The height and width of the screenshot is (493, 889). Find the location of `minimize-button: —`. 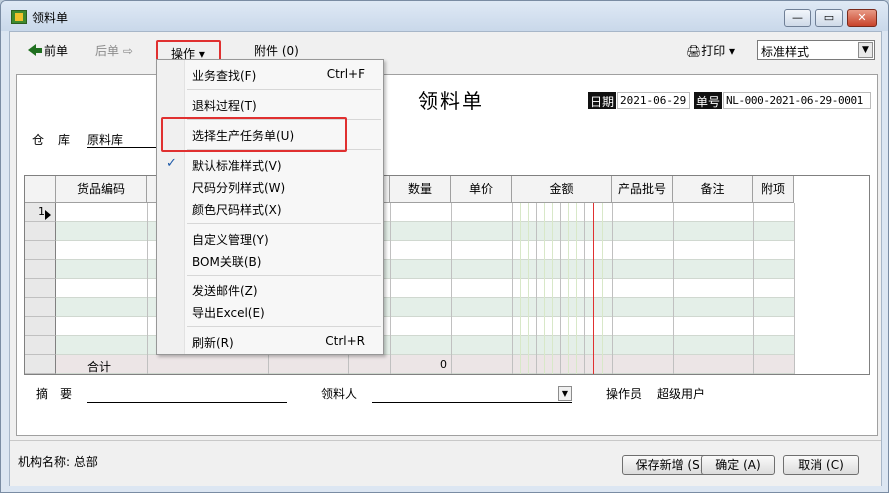

minimize-button: — is located at coordinates (797, 18).